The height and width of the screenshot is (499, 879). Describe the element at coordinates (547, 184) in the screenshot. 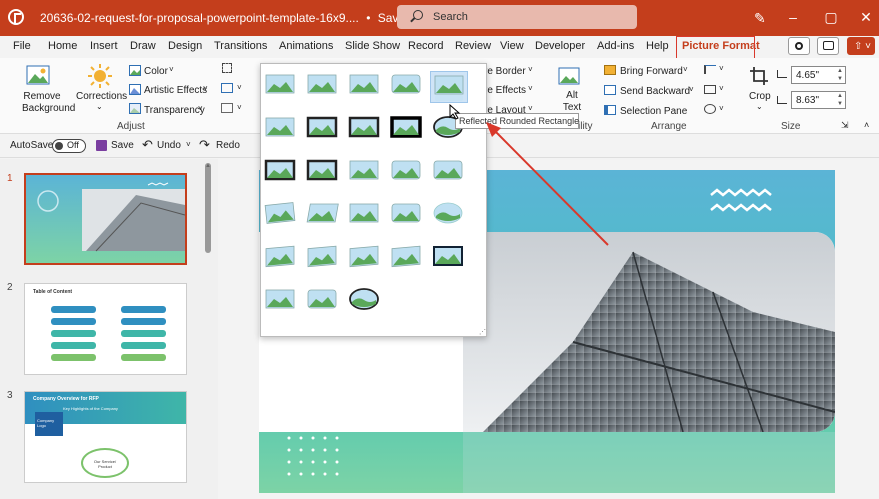

I see `annotation-arrow` at that location.